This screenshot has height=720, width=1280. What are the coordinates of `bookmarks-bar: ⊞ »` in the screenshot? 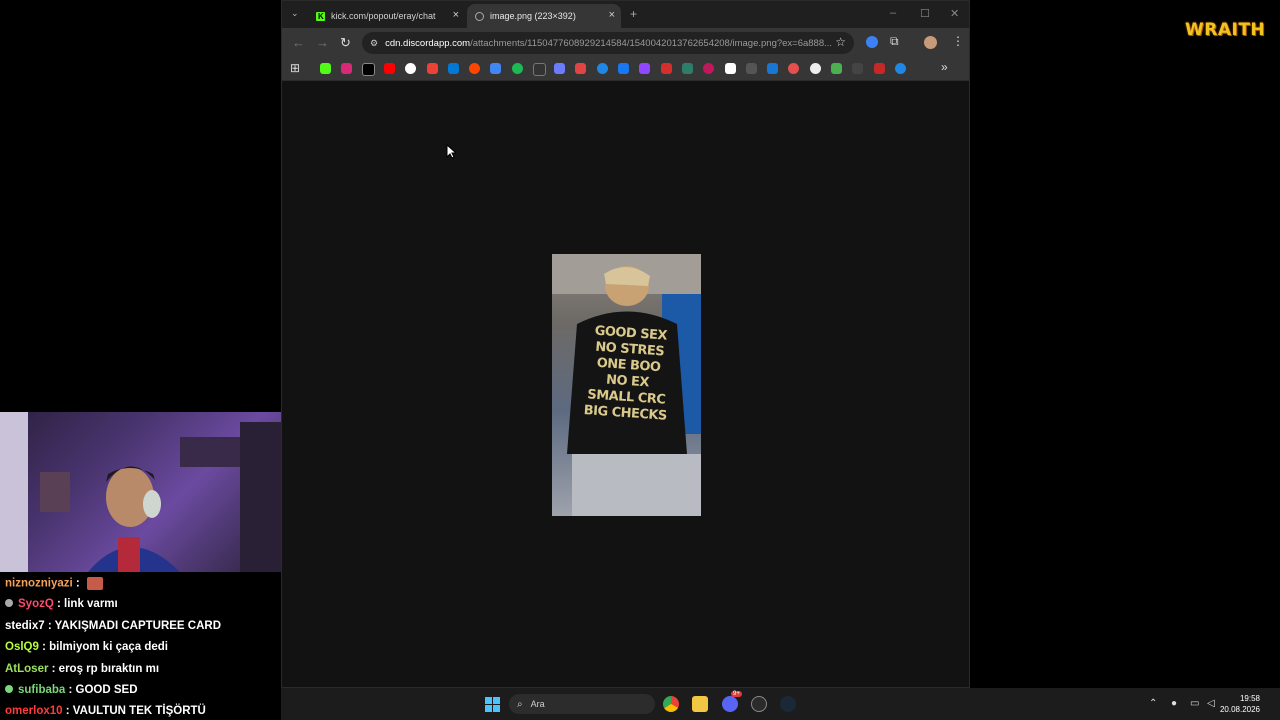 It's located at (625, 69).